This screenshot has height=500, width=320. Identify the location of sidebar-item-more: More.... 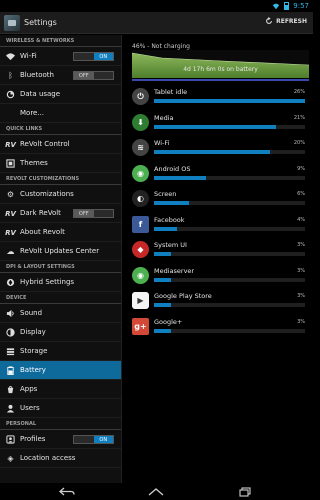
(60, 113).